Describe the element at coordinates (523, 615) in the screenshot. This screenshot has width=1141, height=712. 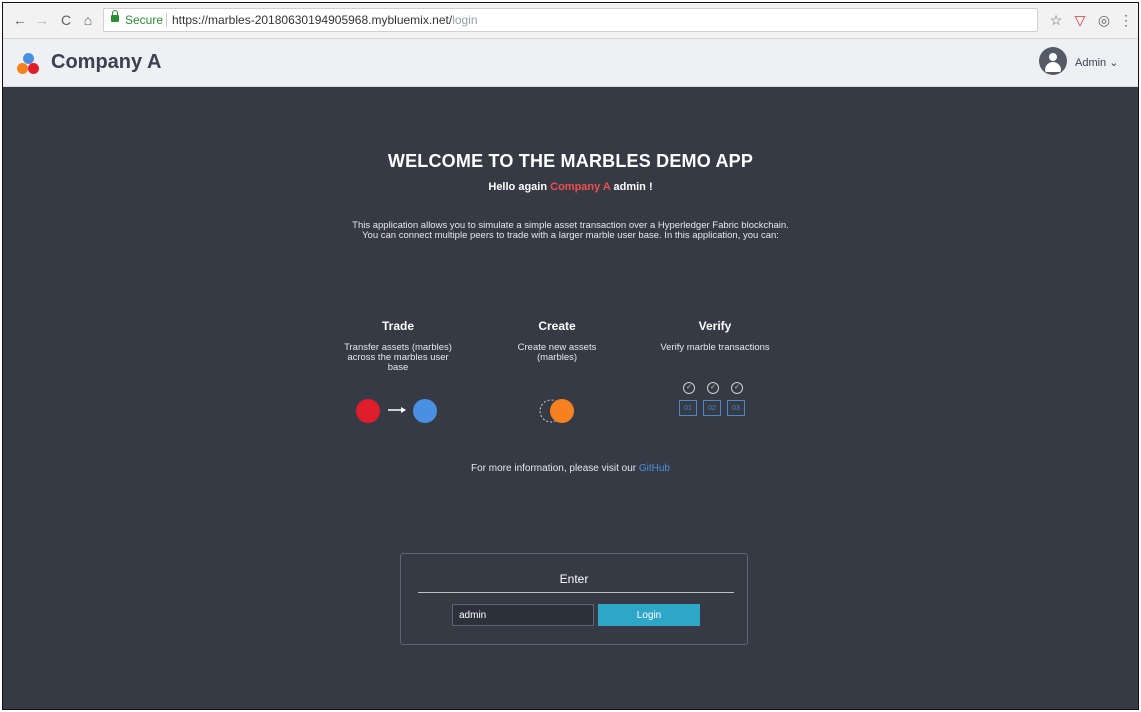
I see `username-input` at that location.